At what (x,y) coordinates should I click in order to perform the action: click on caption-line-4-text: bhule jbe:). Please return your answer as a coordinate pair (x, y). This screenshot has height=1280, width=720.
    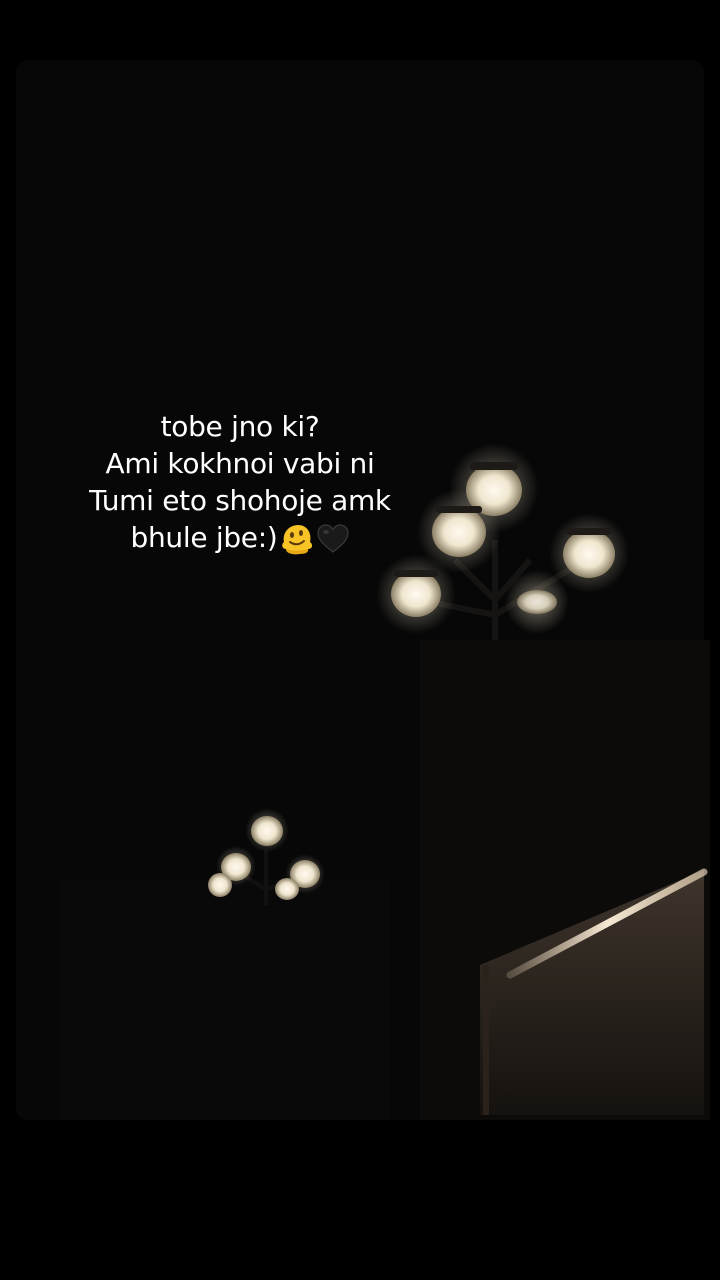
    Looking at the image, I should click on (204, 537).